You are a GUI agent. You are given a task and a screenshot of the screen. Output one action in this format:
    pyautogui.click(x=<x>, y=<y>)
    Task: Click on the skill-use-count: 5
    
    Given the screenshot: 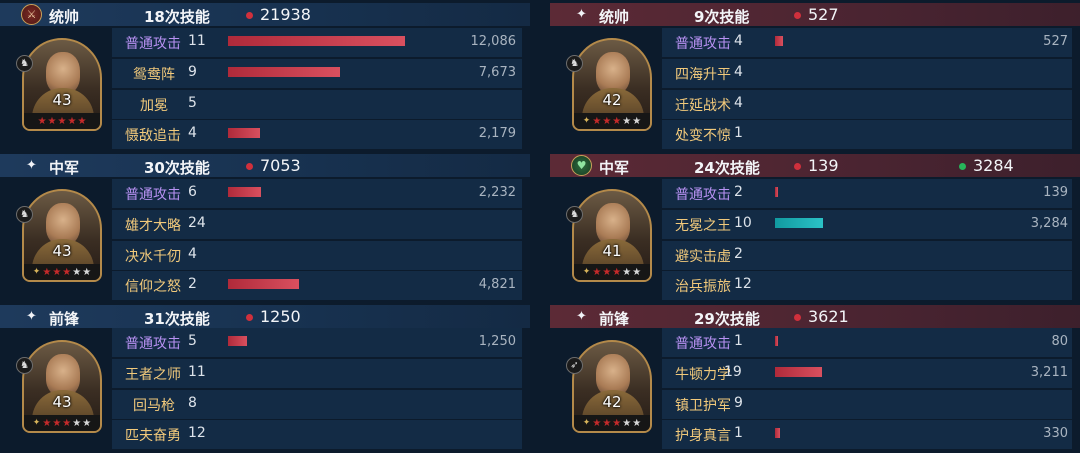 What is the action you would take?
    pyautogui.click(x=192, y=341)
    